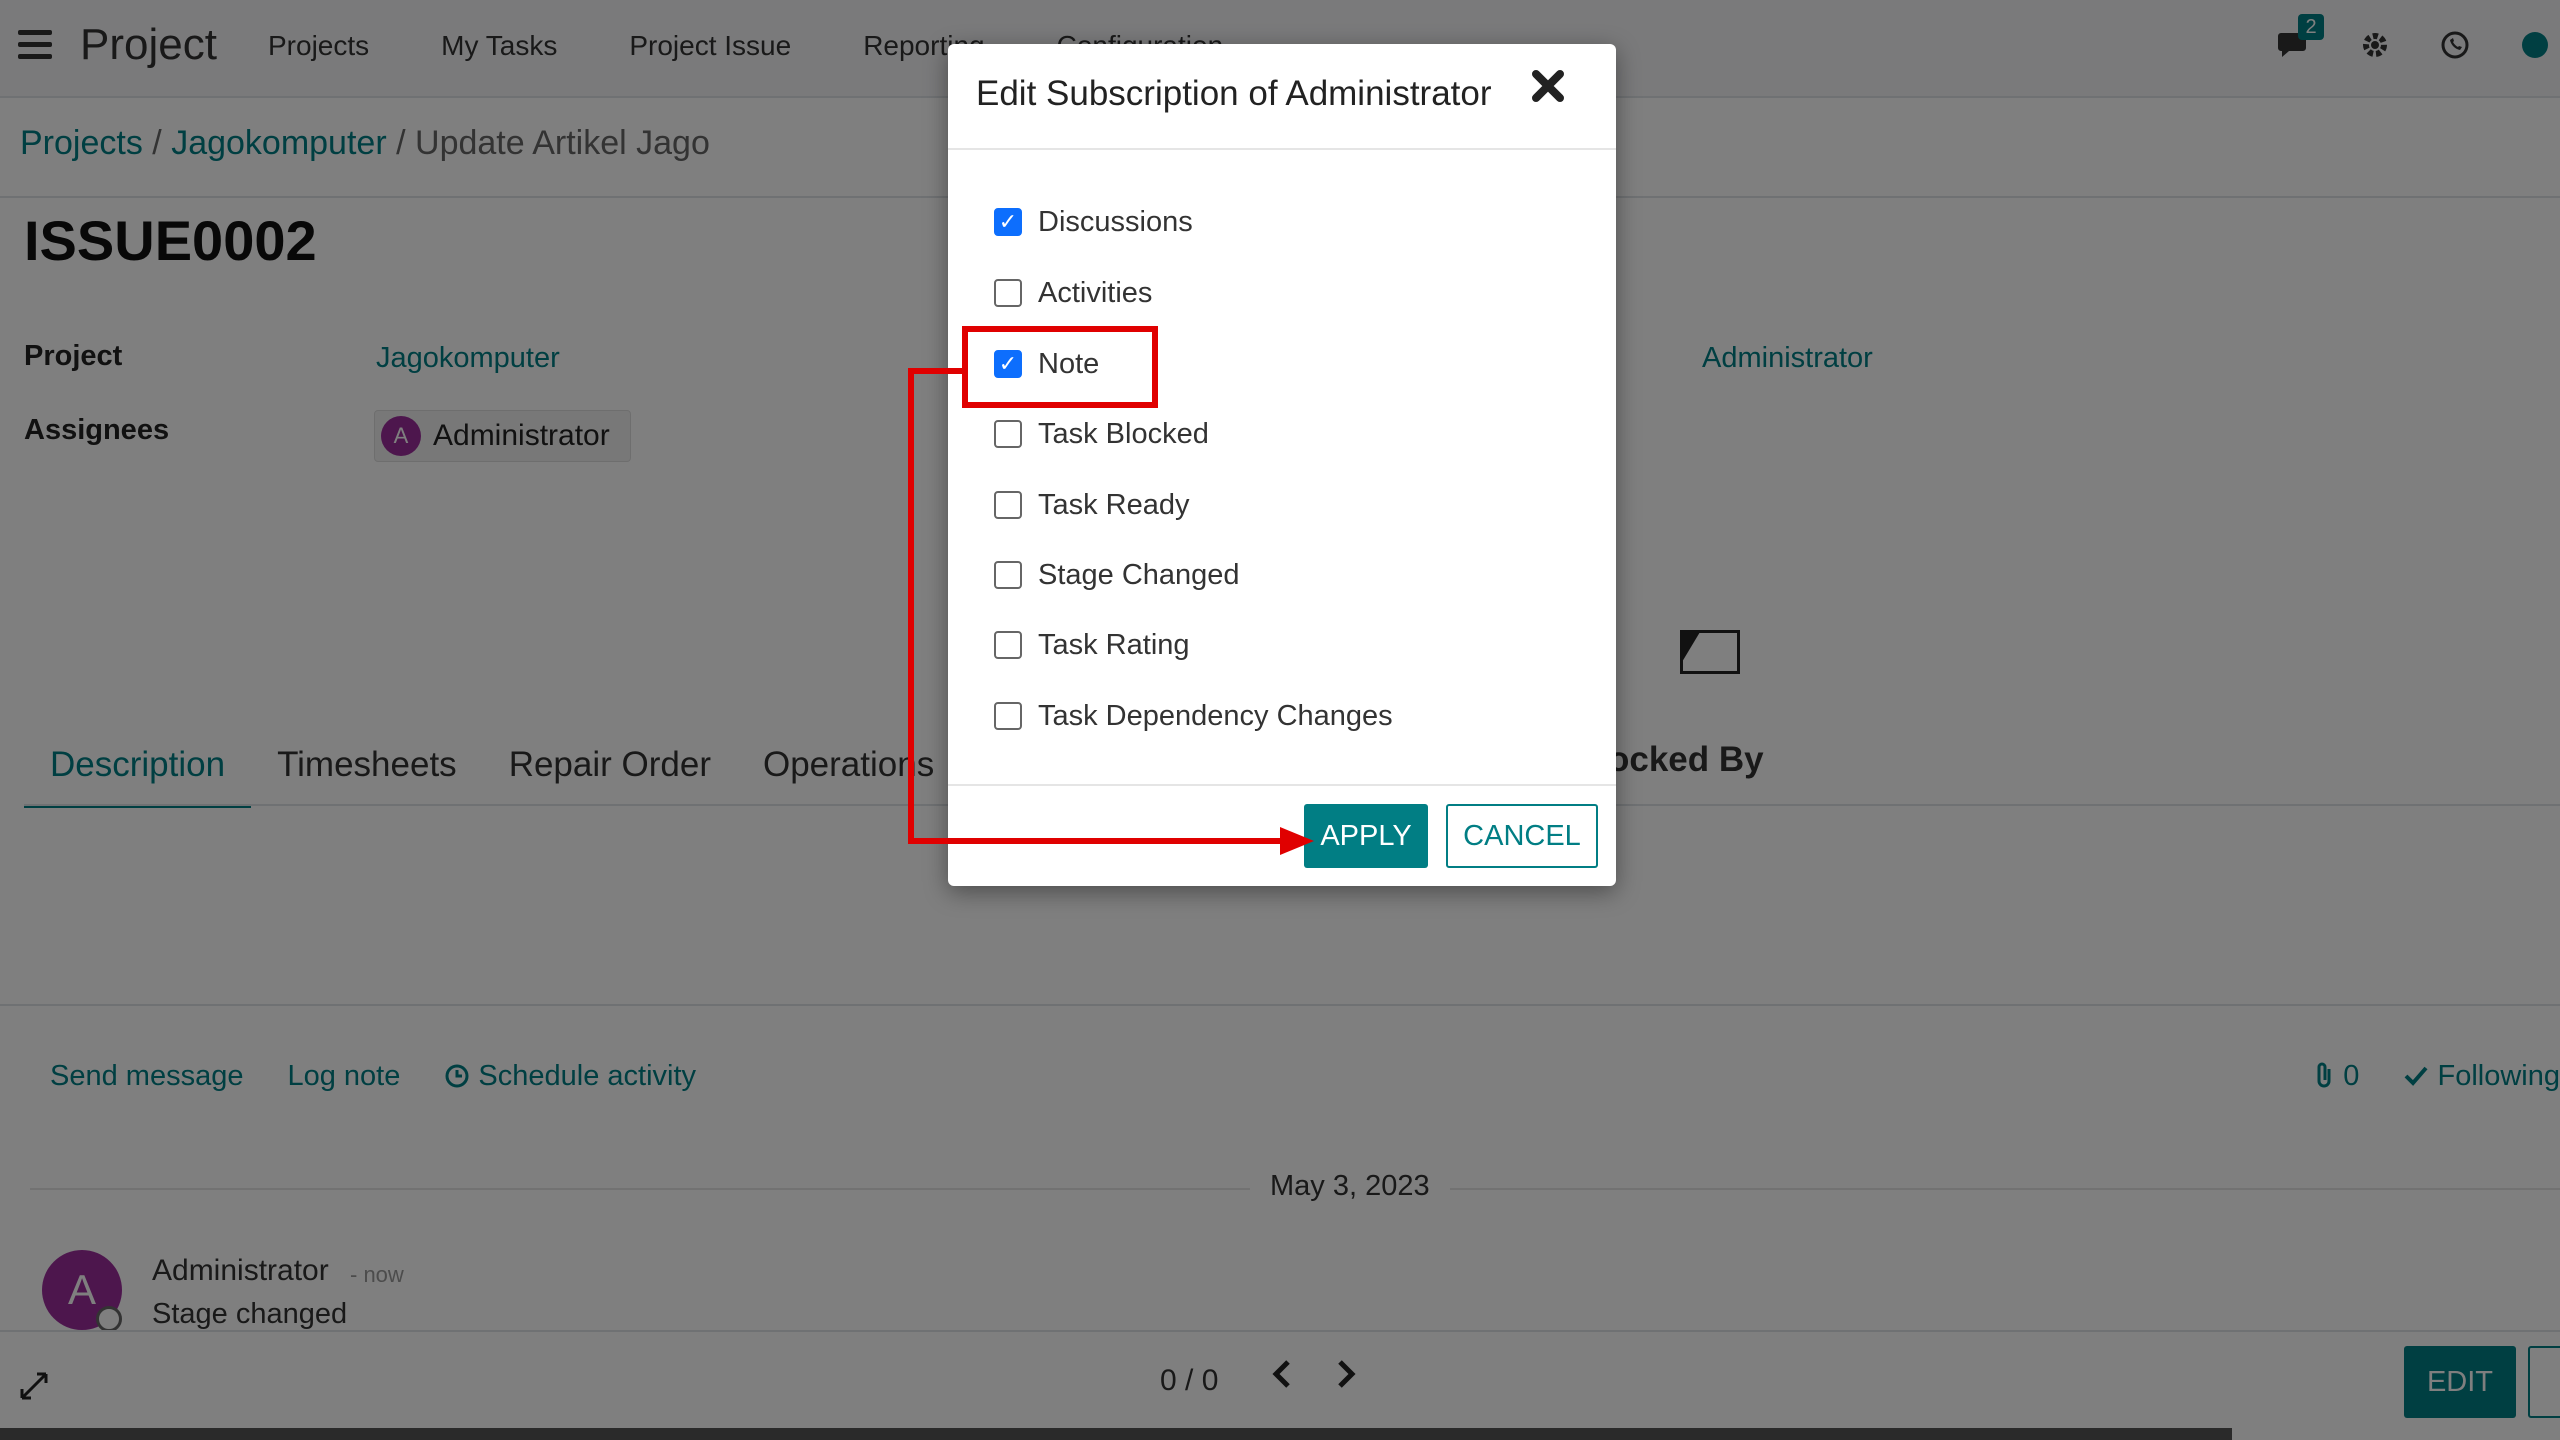 The height and width of the screenshot is (1440, 2560). I want to click on option-activities: Activities, so click(1073, 293).